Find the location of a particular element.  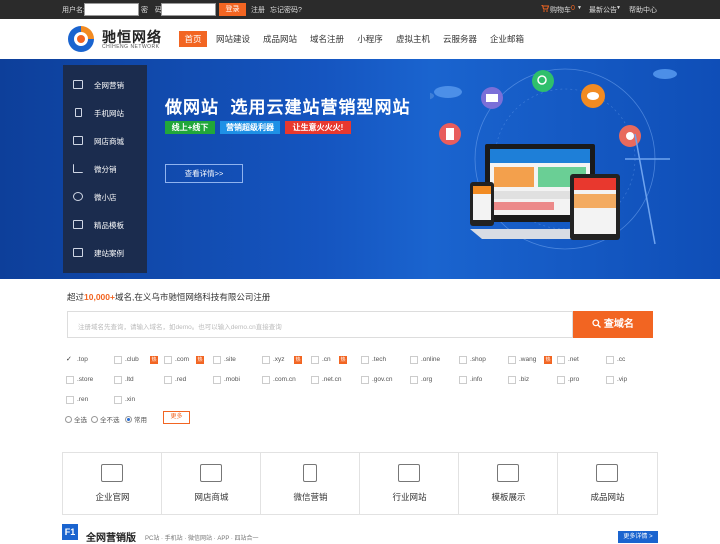

select-none-radio: 全不选 is located at coordinates (105, 419).